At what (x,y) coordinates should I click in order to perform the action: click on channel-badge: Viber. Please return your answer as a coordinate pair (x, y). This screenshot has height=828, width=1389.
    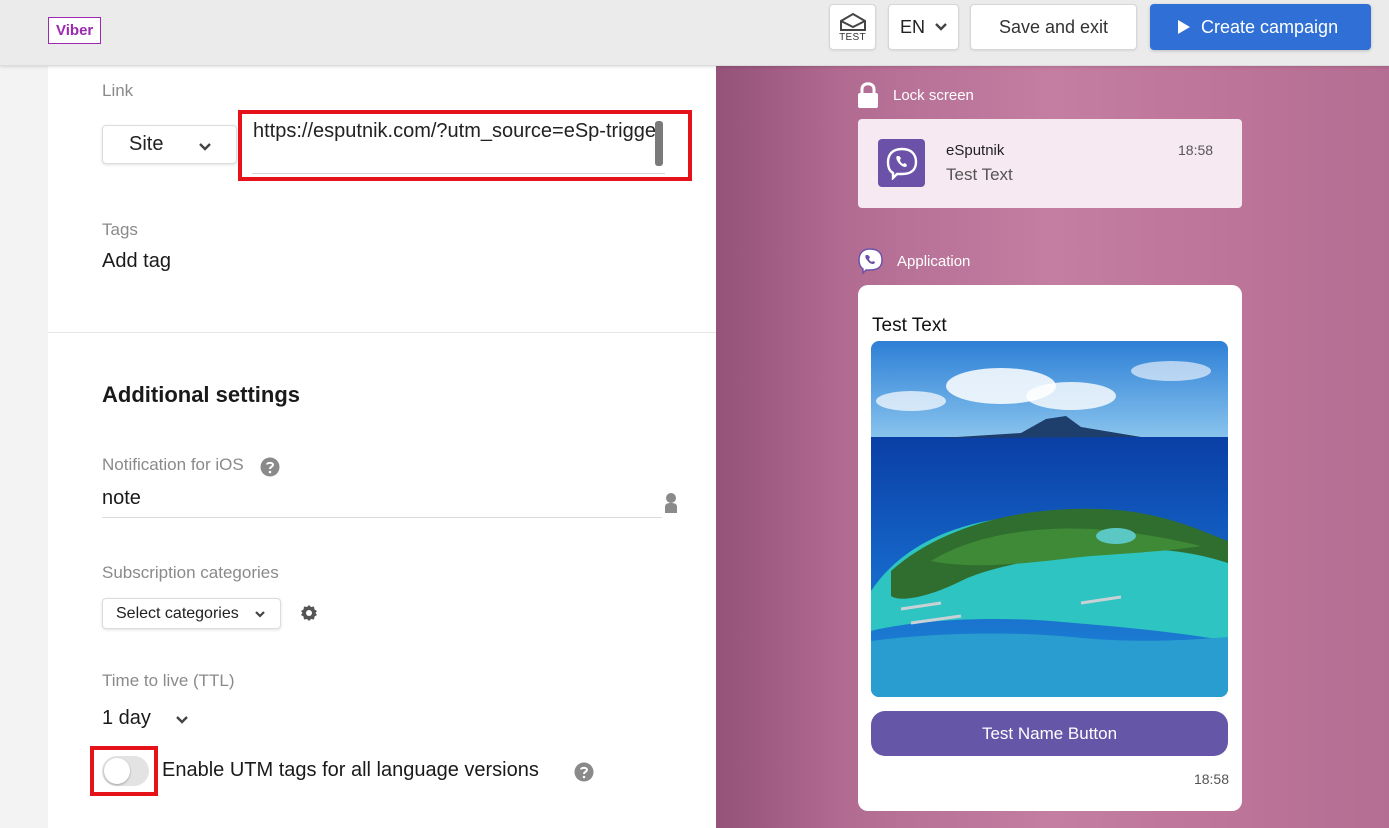
    Looking at the image, I should click on (75, 30).